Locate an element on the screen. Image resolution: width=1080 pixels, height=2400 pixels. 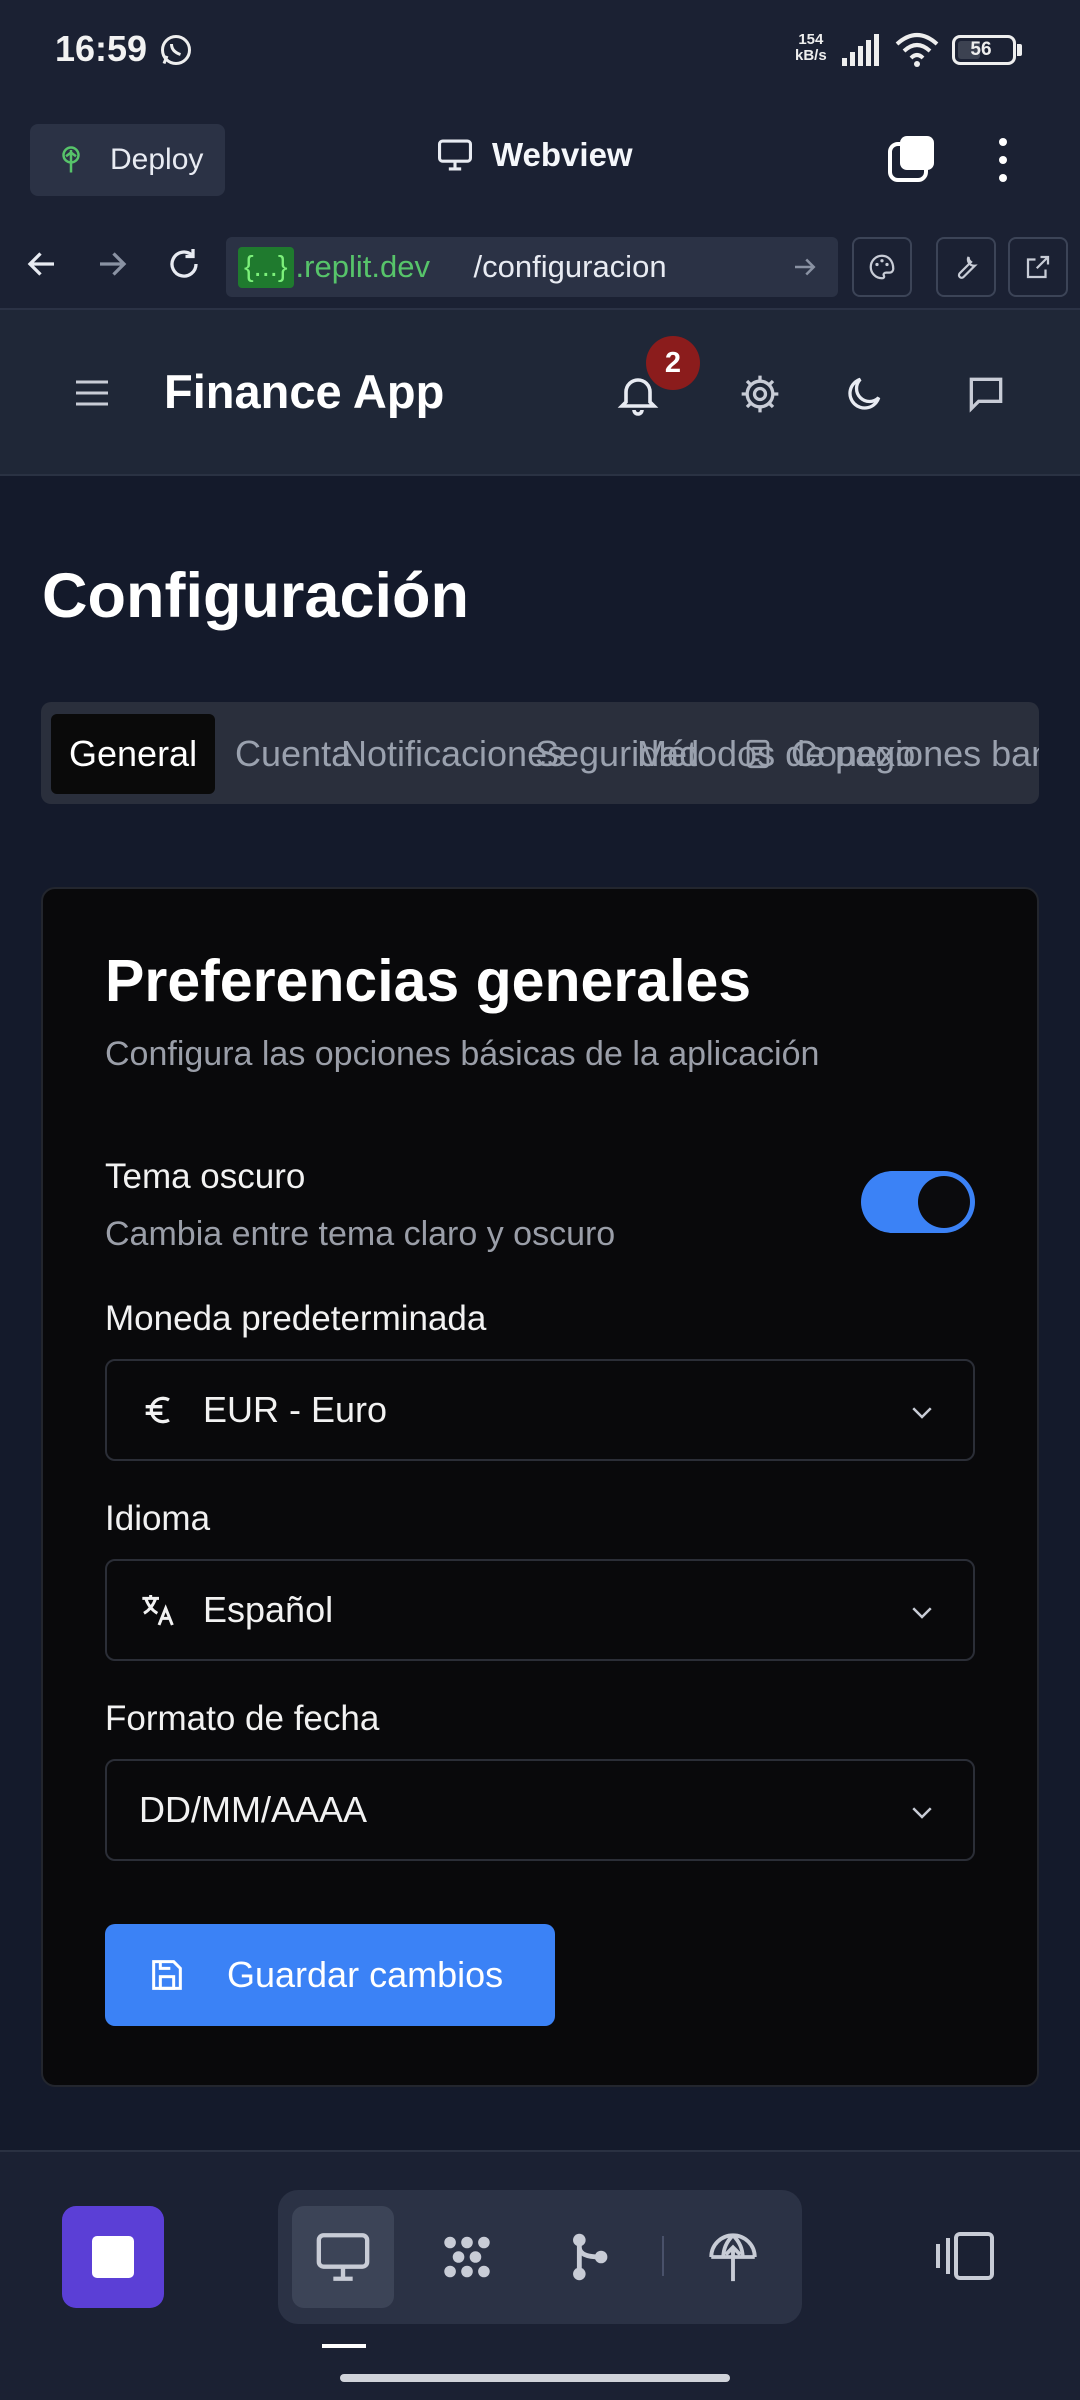
tool-dock is located at coordinates (540, 2257).